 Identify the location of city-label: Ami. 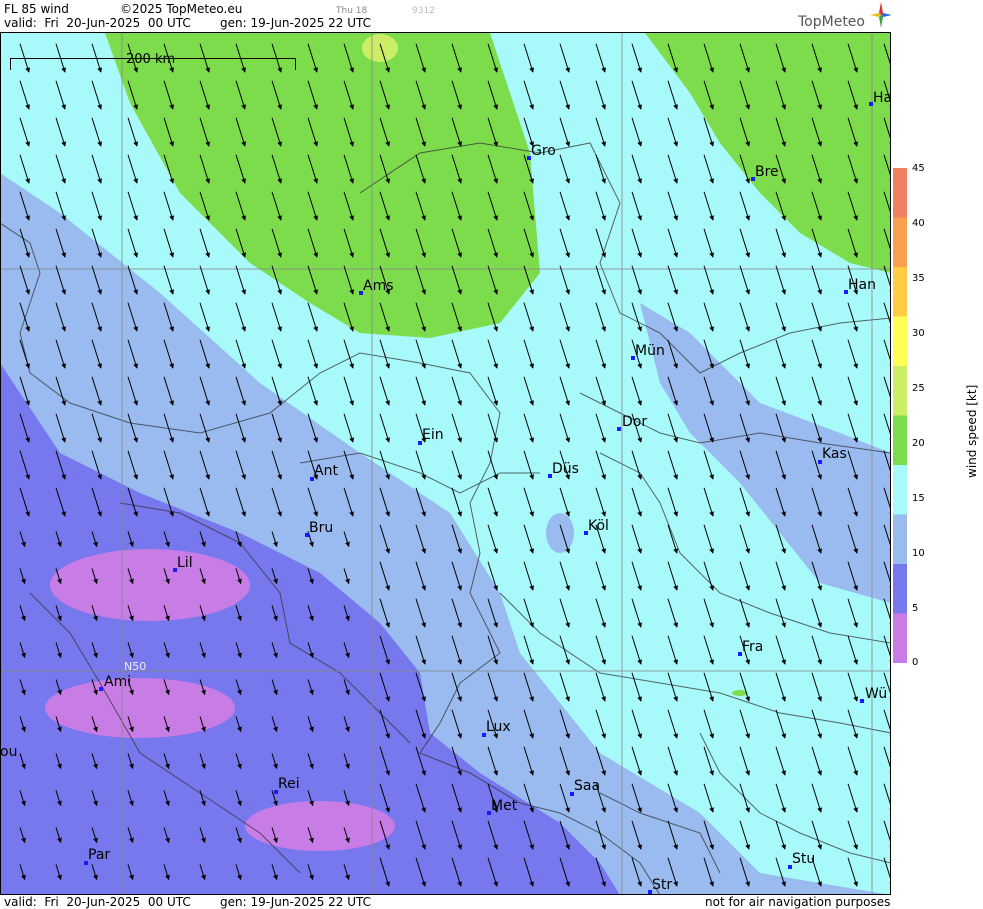
(118, 682).